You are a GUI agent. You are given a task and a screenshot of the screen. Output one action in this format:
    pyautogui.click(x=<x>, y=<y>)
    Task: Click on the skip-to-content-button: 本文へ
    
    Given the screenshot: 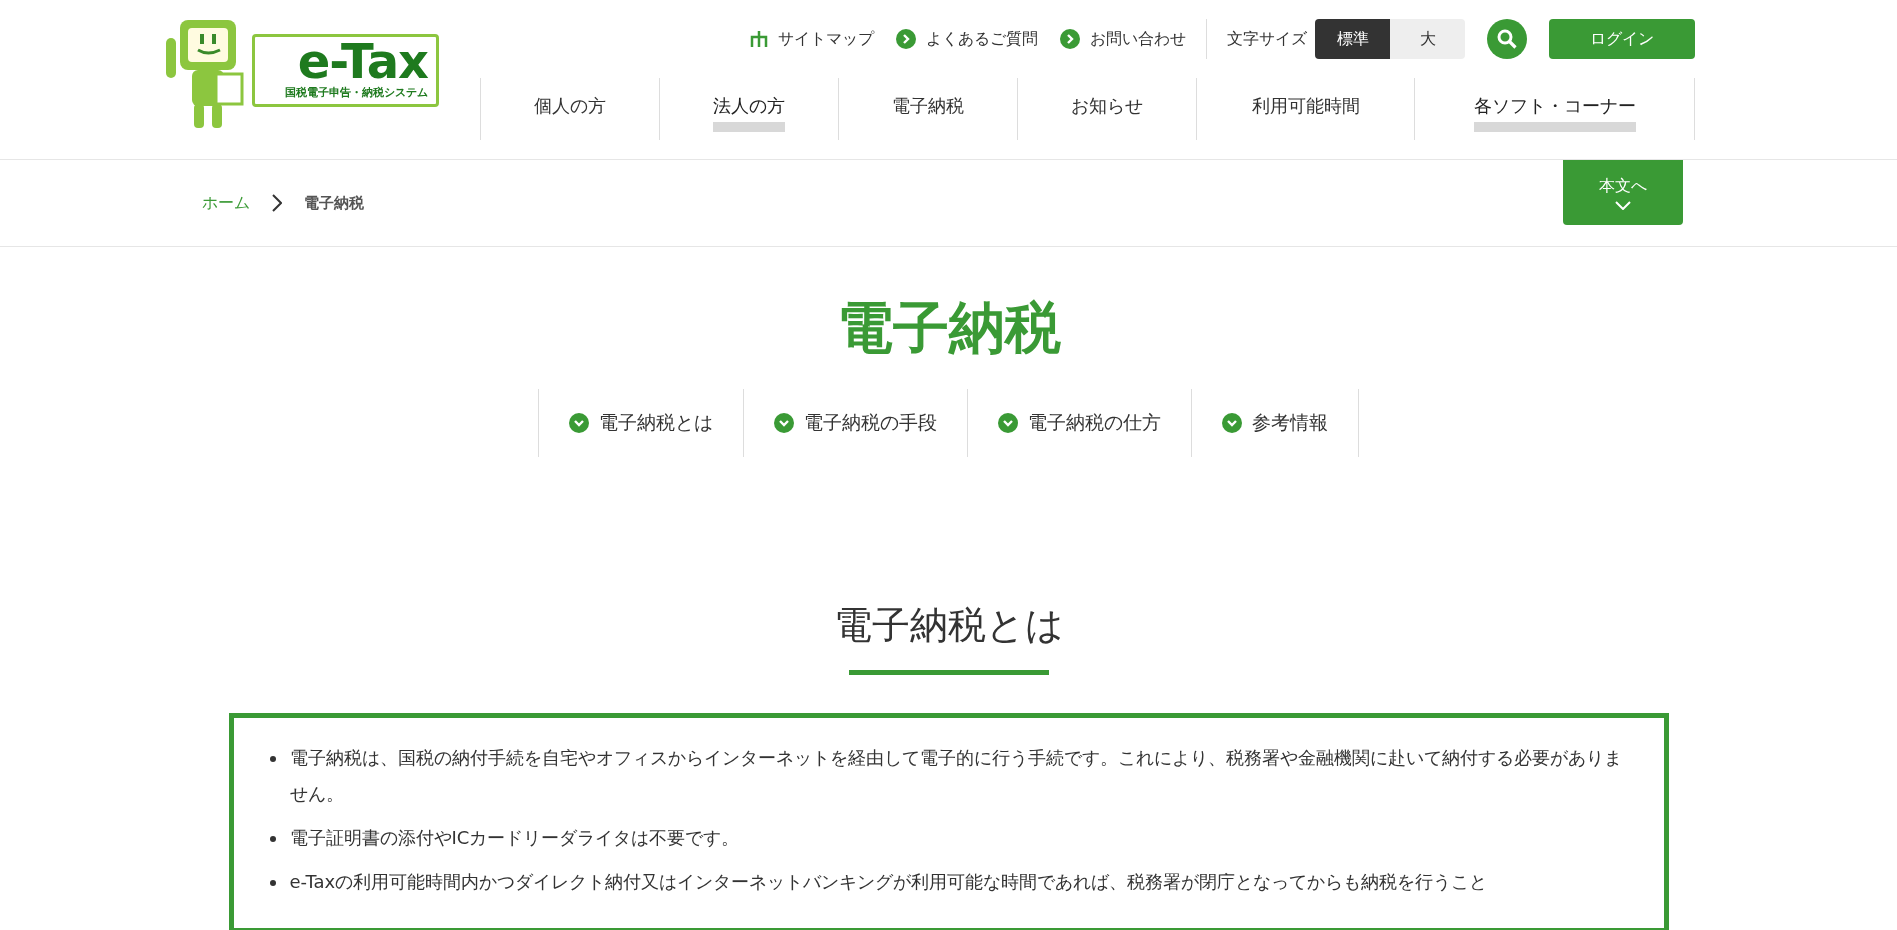 What is the action you would take?
    pyautogui.click(x=1623, y=192)
    